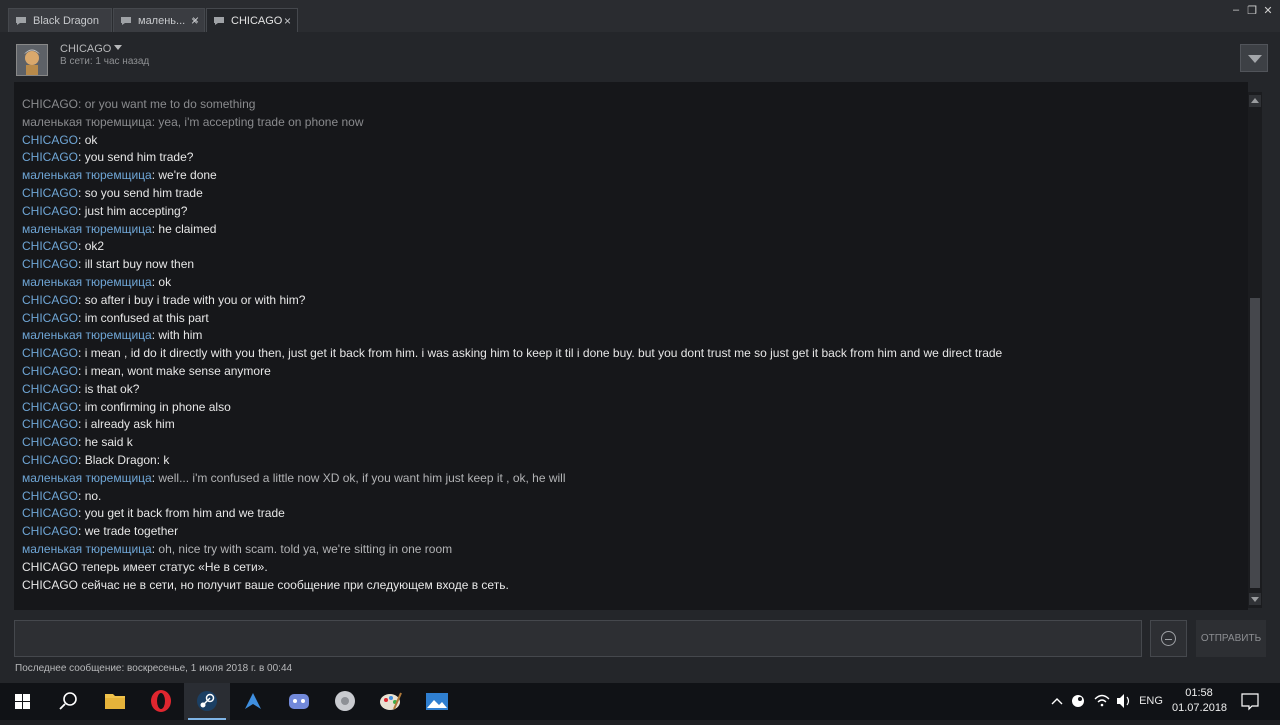 This screenshot has width=1280, height=725. I want to click on taskbar-app-white, so click(345, 701).